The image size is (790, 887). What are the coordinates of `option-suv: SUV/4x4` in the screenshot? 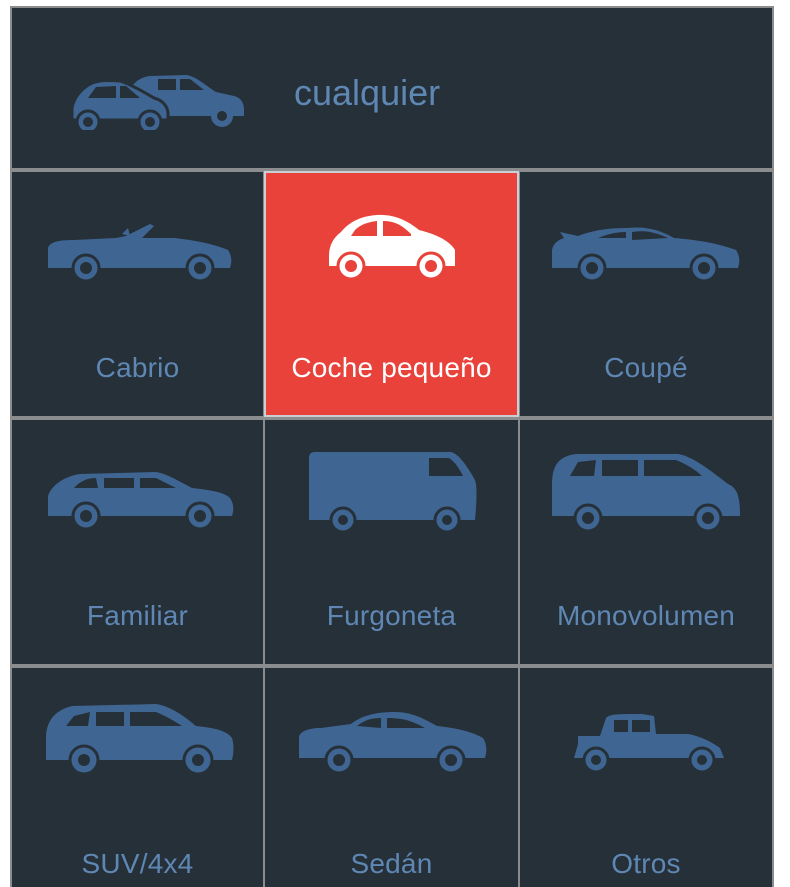 It's located at (137, 777).